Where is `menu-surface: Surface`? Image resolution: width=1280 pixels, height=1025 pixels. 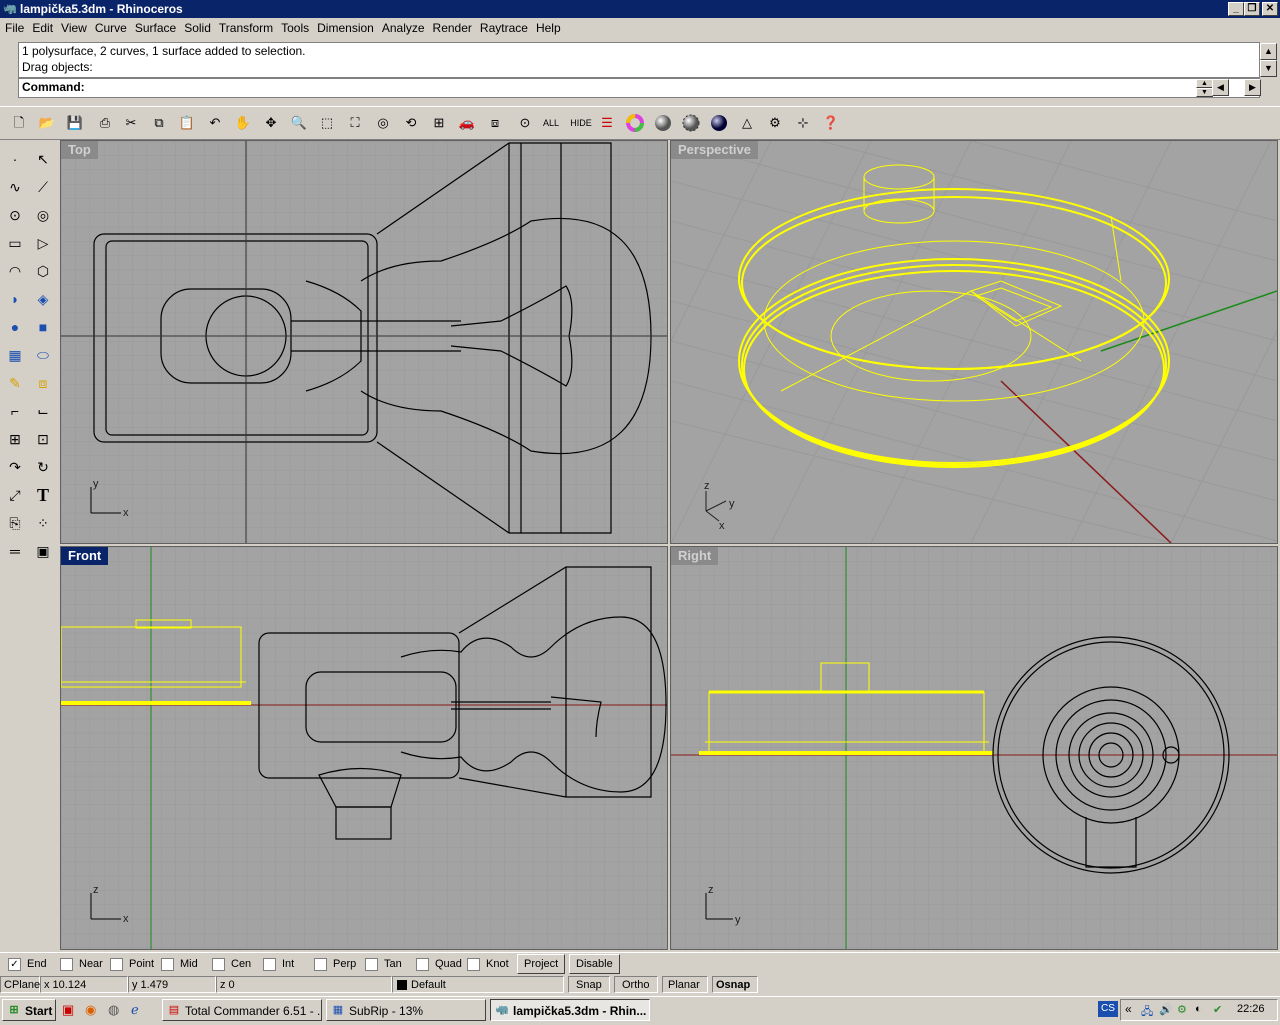 menu-surface: Surface is located at coordinates (155, 28).